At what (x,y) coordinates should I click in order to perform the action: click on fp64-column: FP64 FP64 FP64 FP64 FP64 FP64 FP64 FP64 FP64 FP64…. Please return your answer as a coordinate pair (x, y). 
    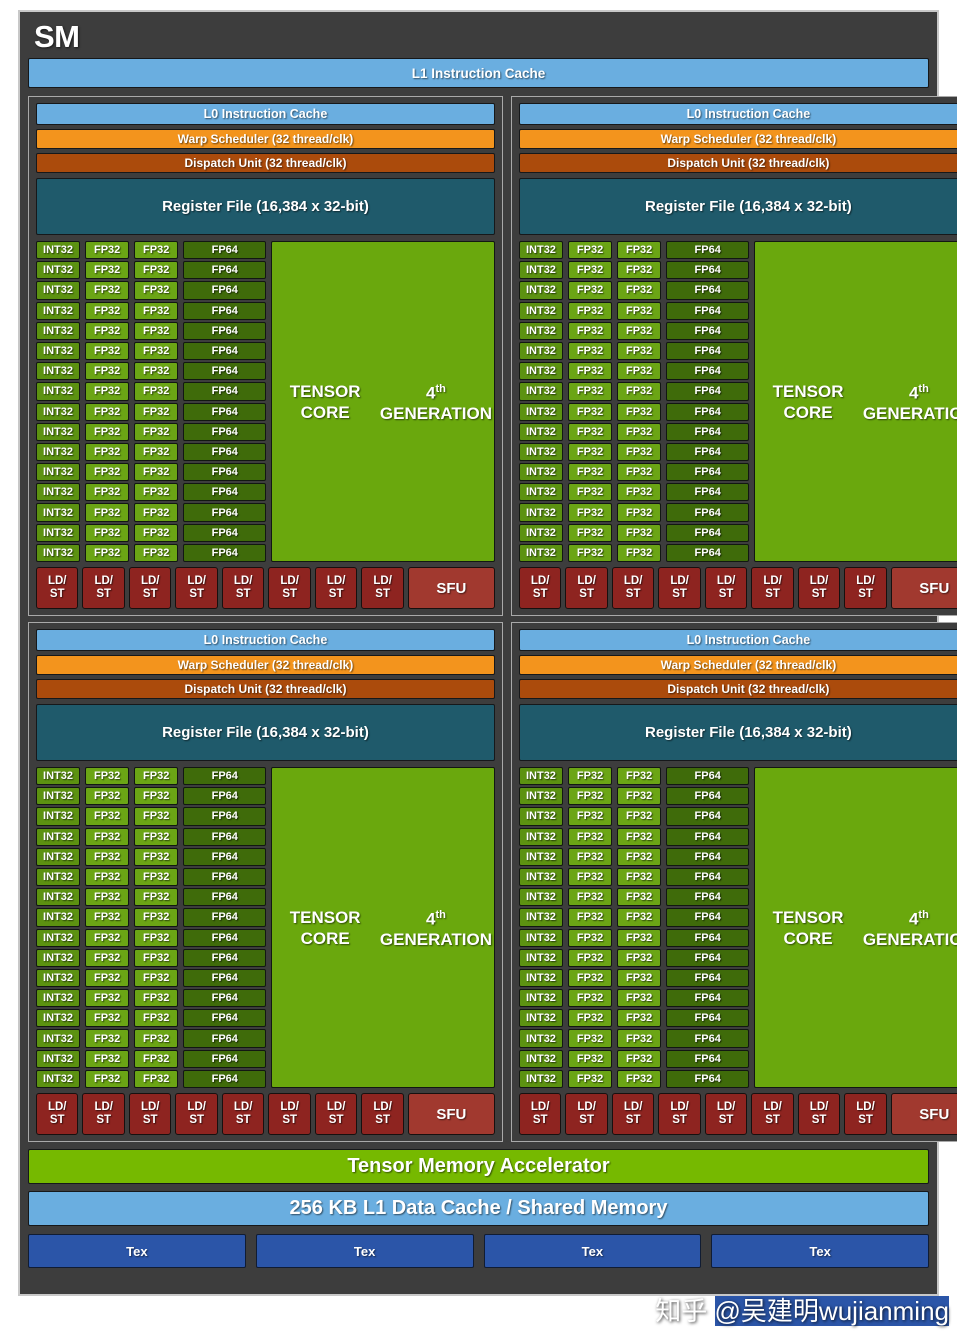
    Looking at the image, I should click on (708, 927).